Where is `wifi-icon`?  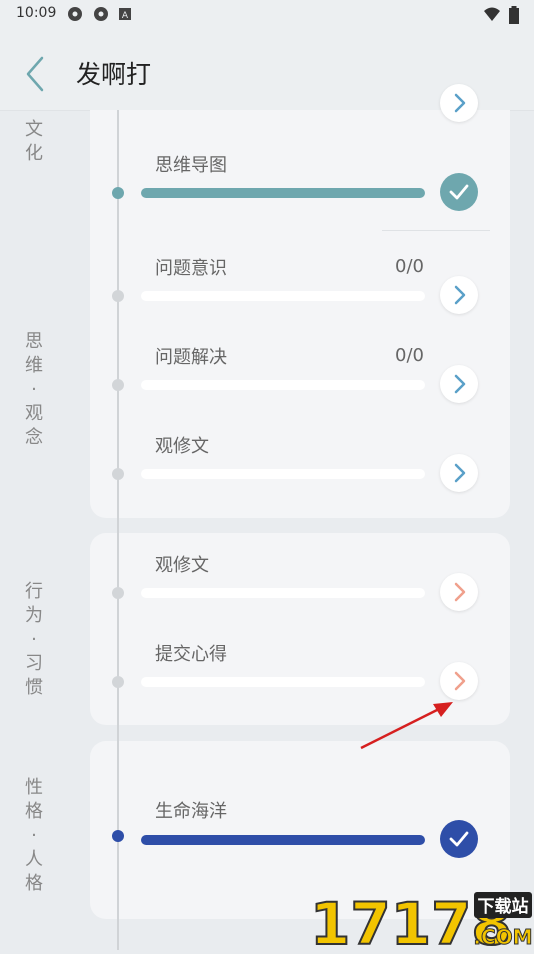
wifi-icon is located at coordinates (492, 14).